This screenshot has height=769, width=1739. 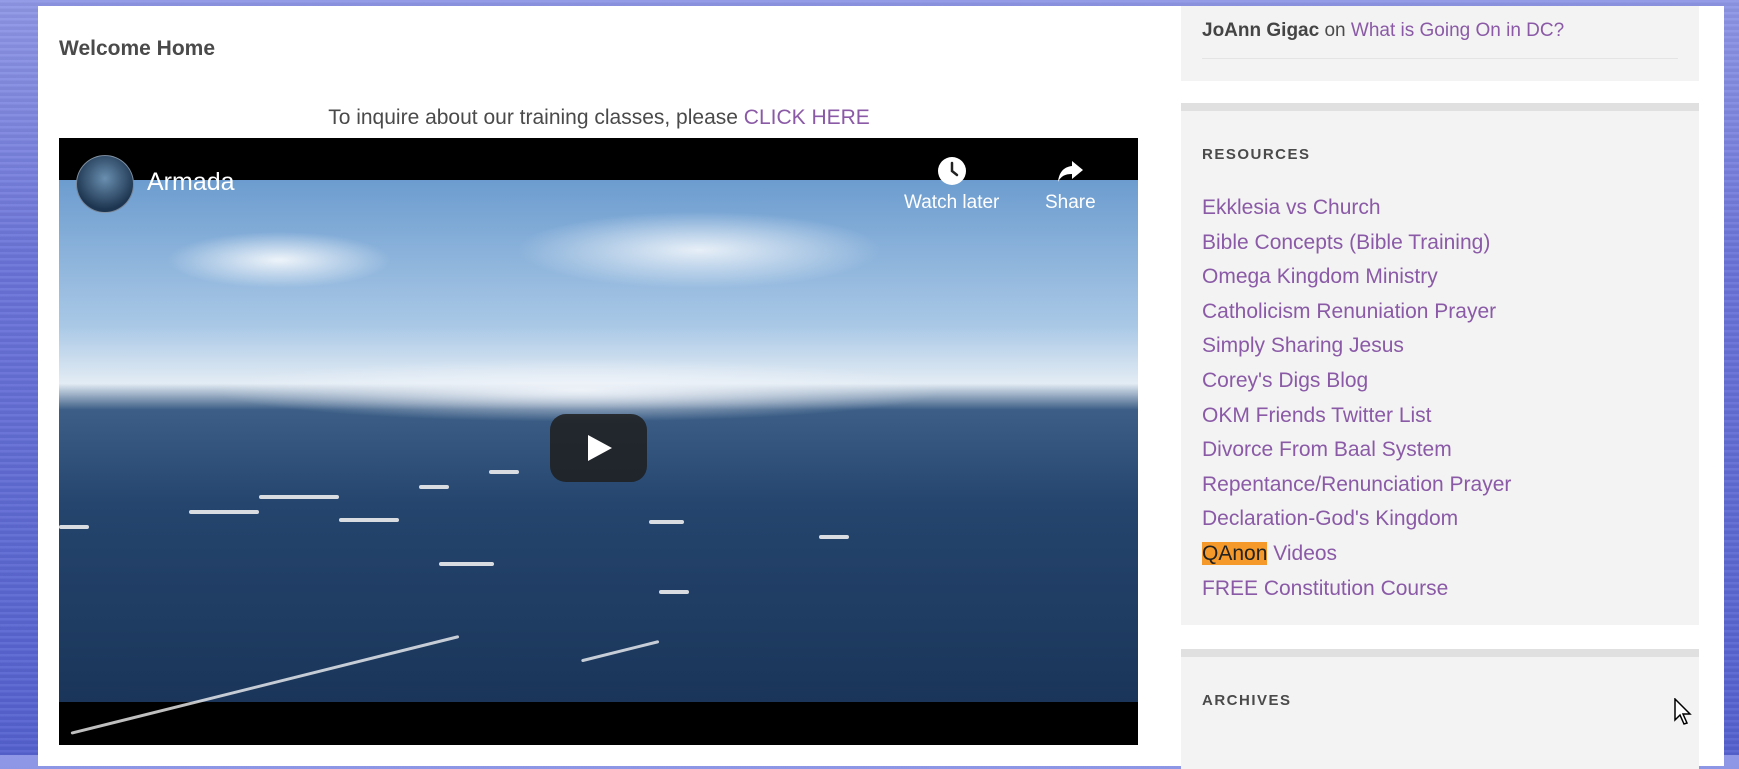 I want to click on share-icon, so click(x=1071, y=171).